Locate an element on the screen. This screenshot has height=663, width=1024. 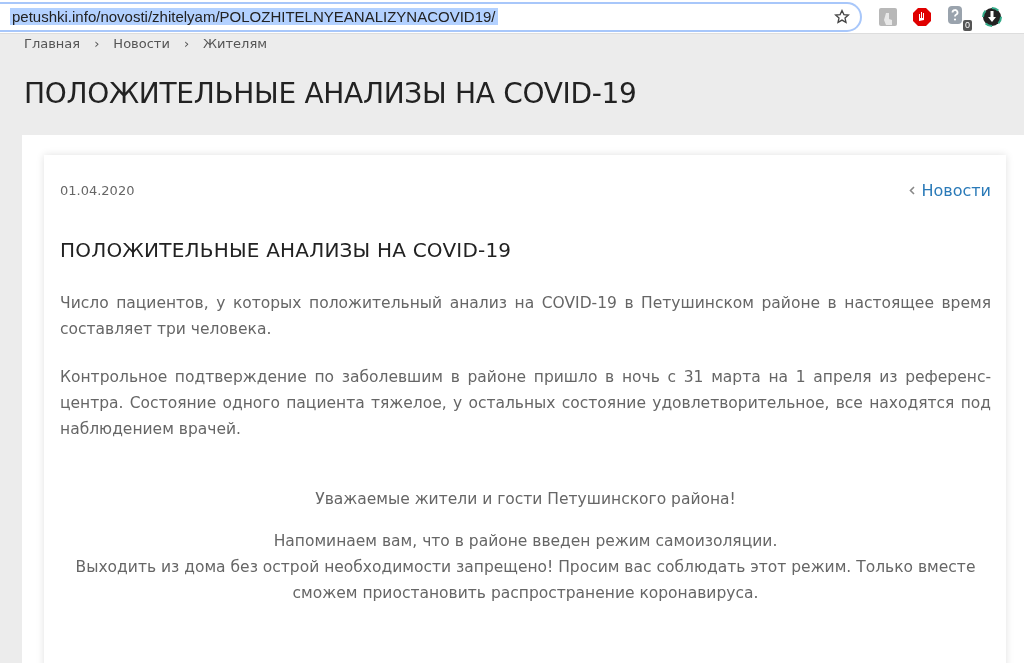
bookmark-star-icon is located at coordinates (842, 16).